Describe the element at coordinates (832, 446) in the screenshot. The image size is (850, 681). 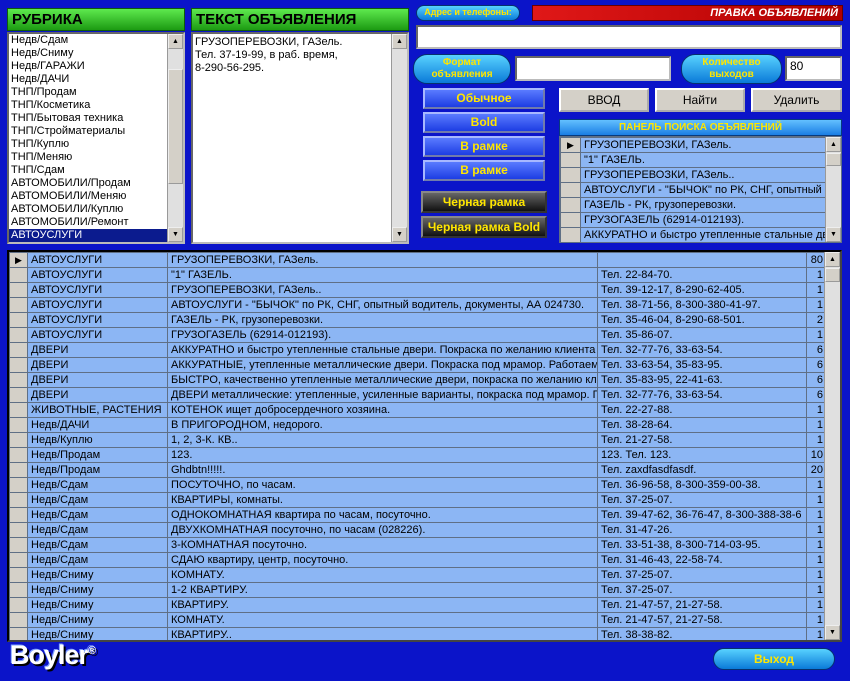
I see `table-scrollbar: ▲ ▼` at that location.